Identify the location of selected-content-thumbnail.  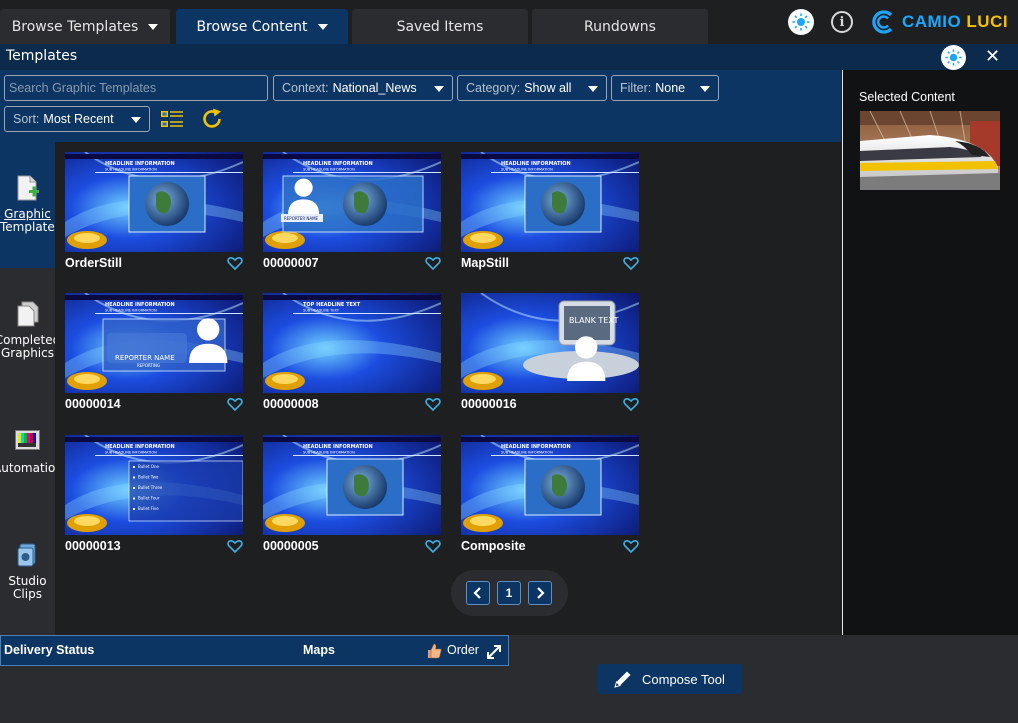
(930, 150).